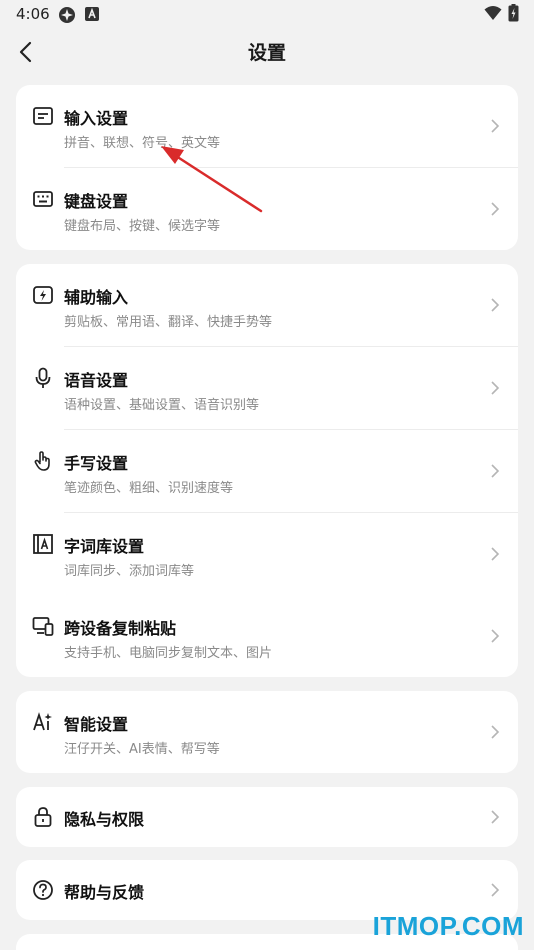 The width and height of the screenshot is (534, 950). What do you see at coordinates (104, 546) in the screenshot?
I see `settings-item-label: 字词库设置` at bounding box center [104, 546].